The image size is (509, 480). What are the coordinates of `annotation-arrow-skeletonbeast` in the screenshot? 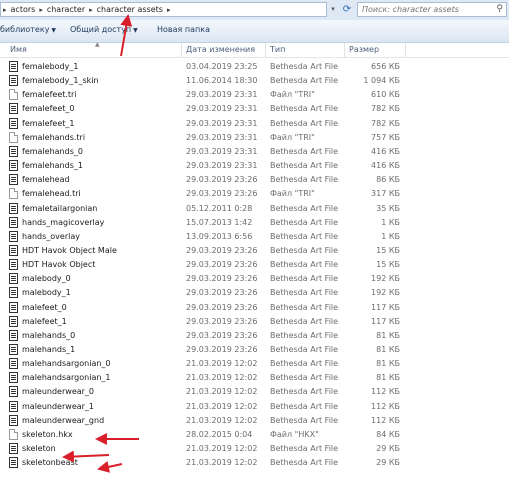 It's located at (110, 467).